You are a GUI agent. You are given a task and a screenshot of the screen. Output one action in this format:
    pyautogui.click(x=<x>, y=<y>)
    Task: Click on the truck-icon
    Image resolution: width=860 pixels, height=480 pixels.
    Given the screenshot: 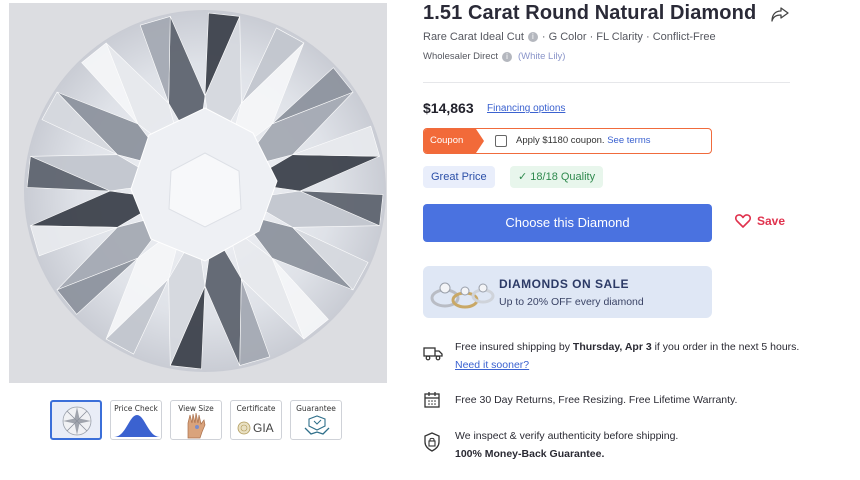 What is the action you would take?
    pyautogui.click(x=433, y=354)
    